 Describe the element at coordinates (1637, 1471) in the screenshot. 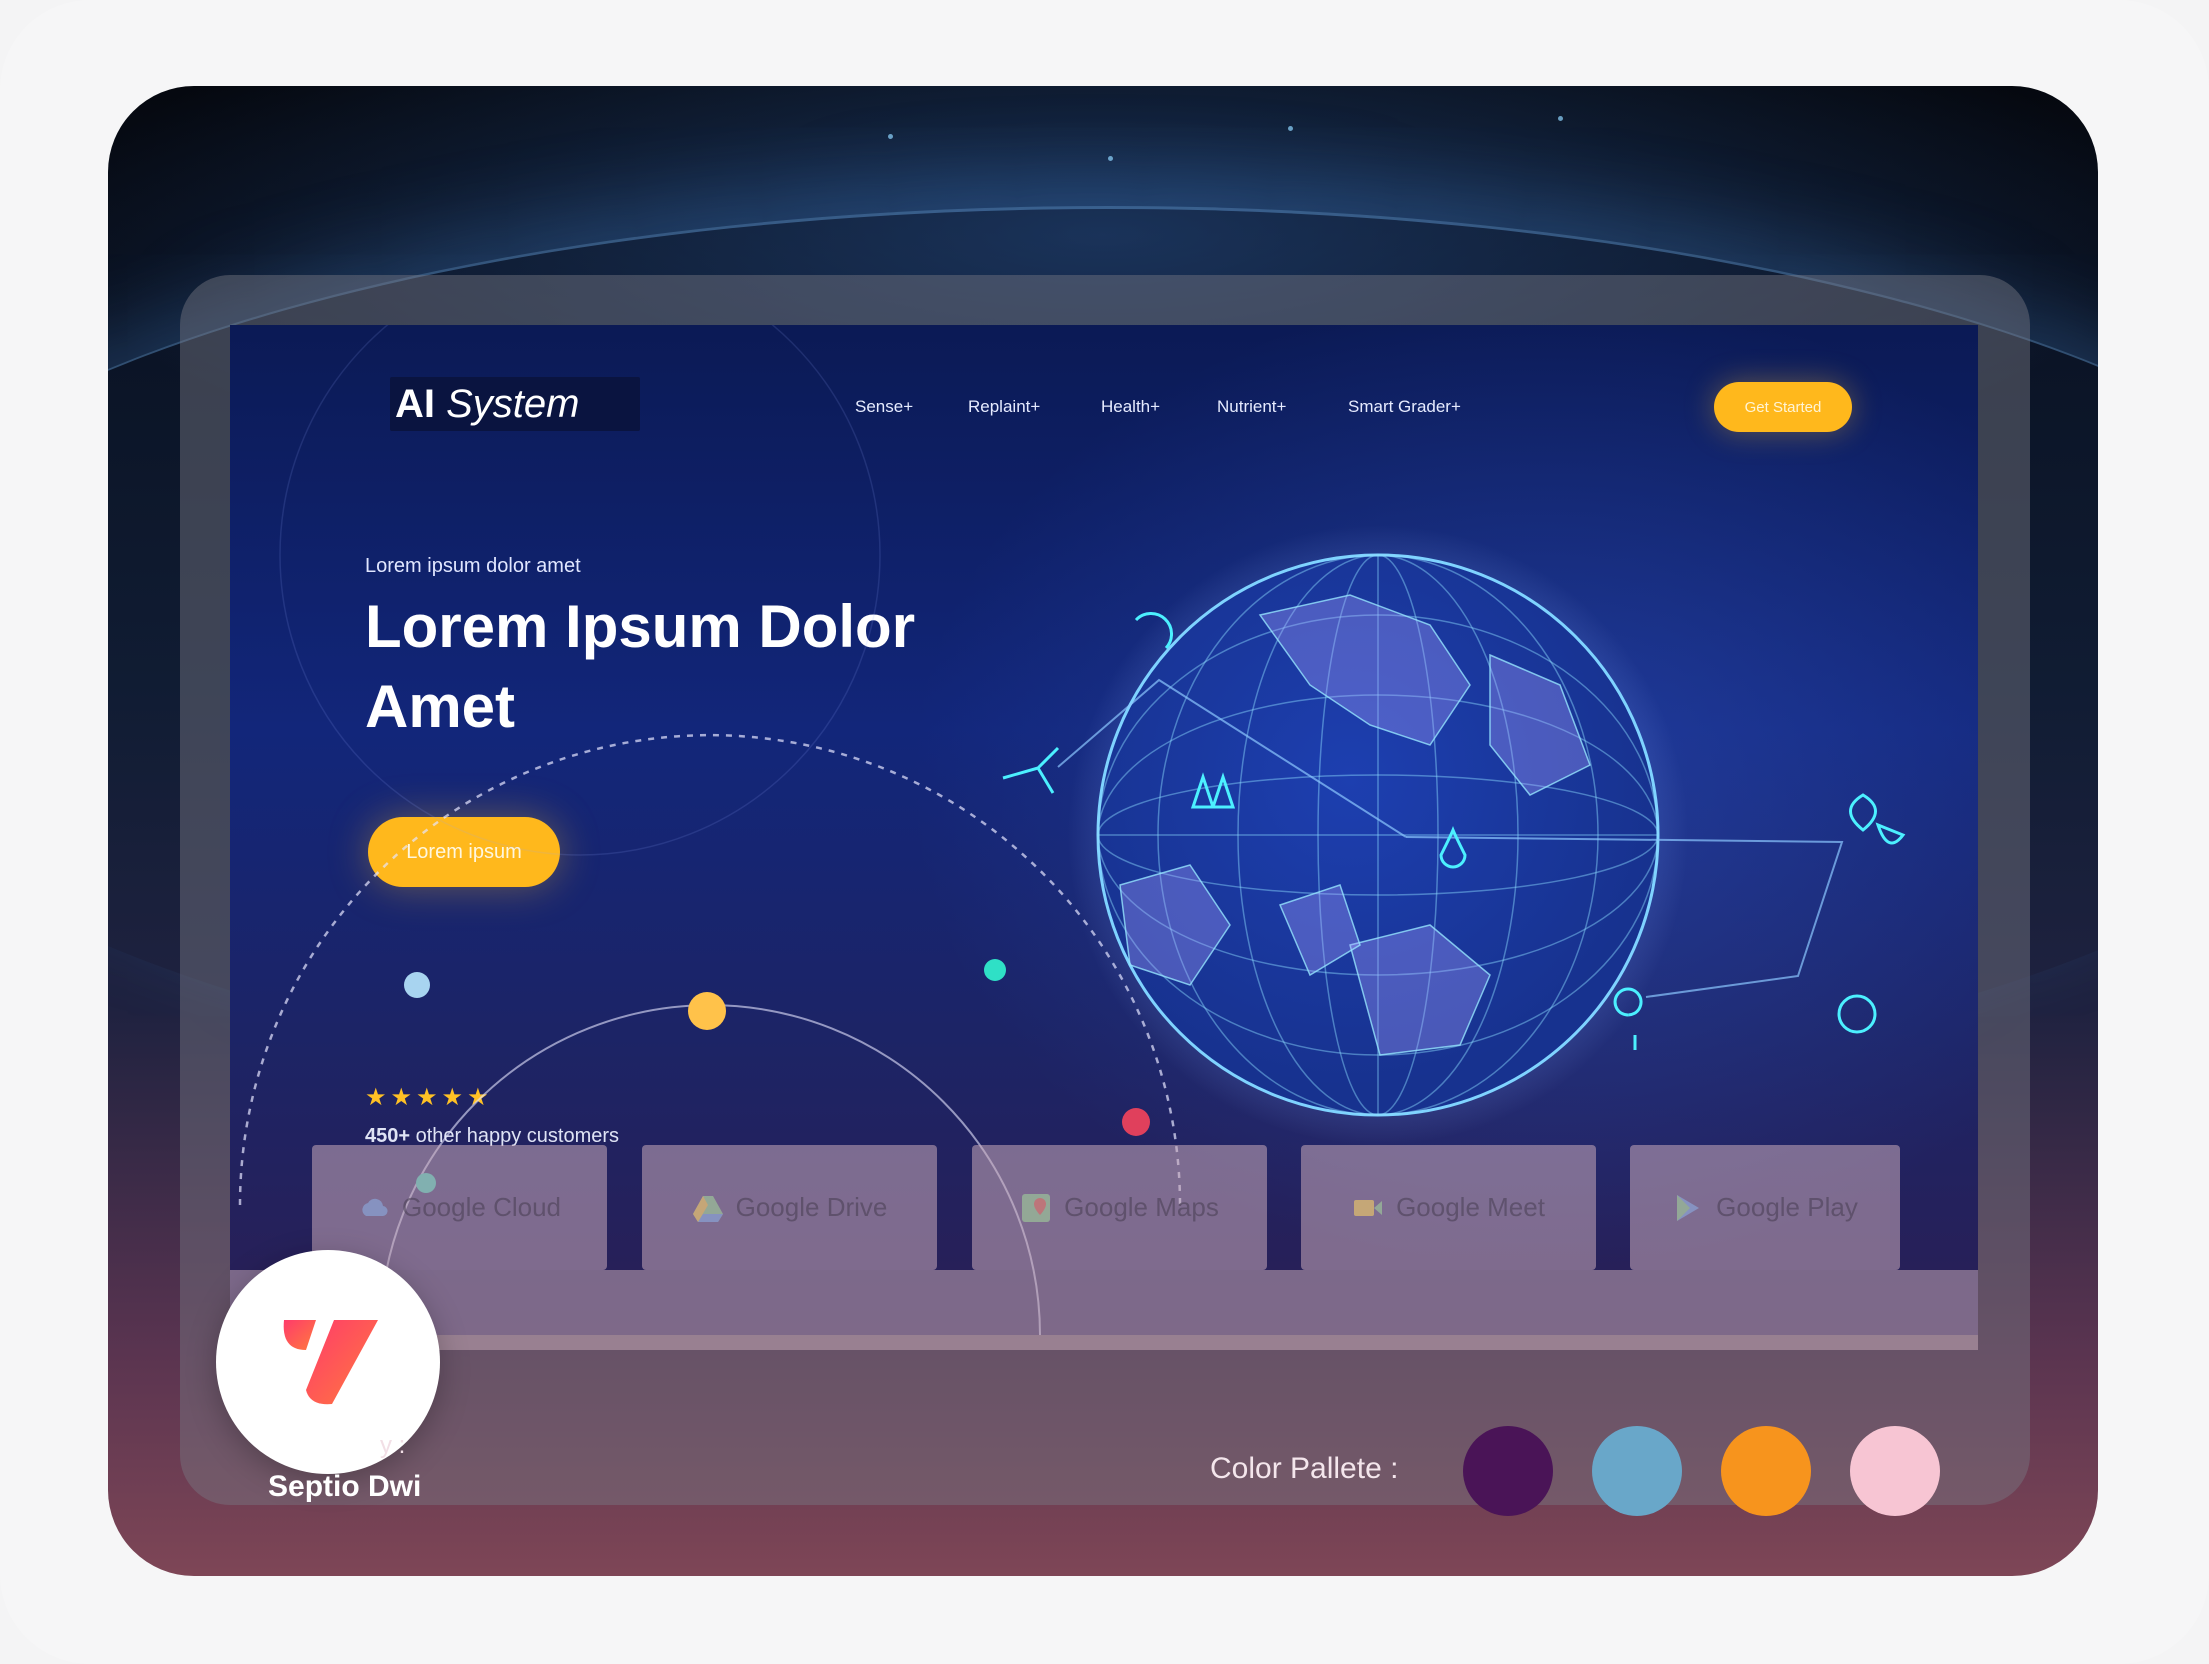

I see `palette-swatch-blue` at that location.